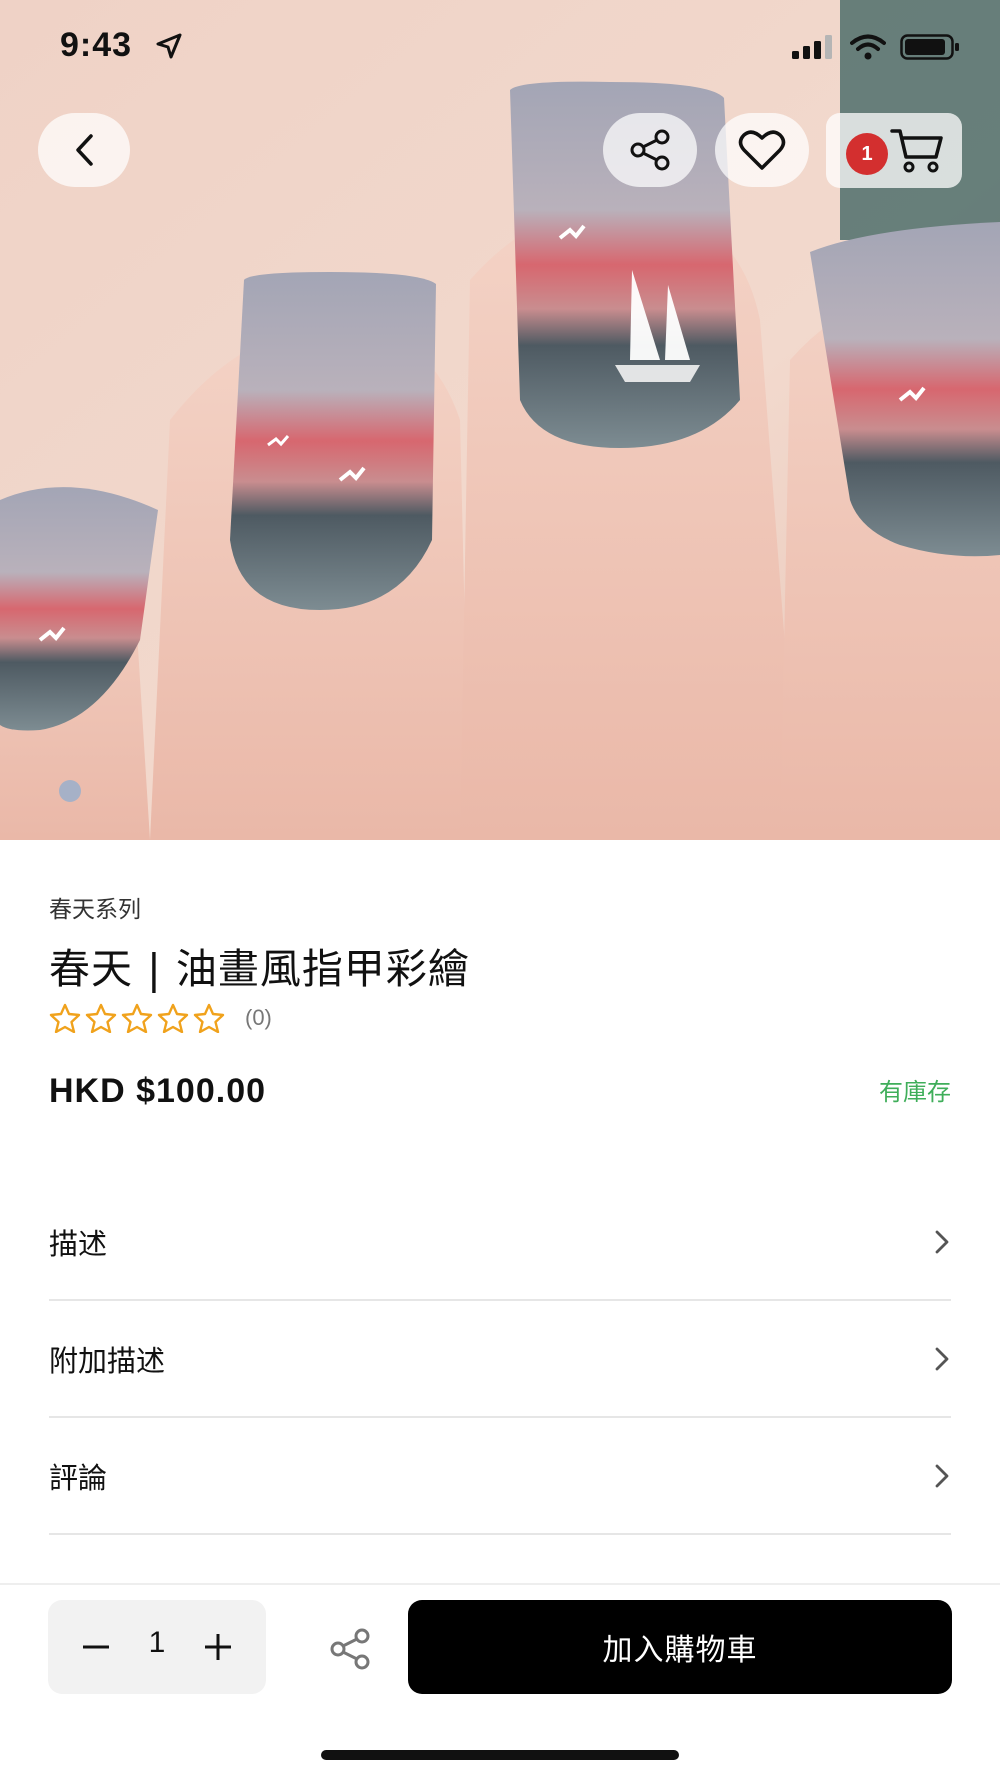 This screenshot has height=1778, width=1000. Describe the element at coordinates (500, 1584) in the screenshot. I see `bottom-bar-divider` at that location.